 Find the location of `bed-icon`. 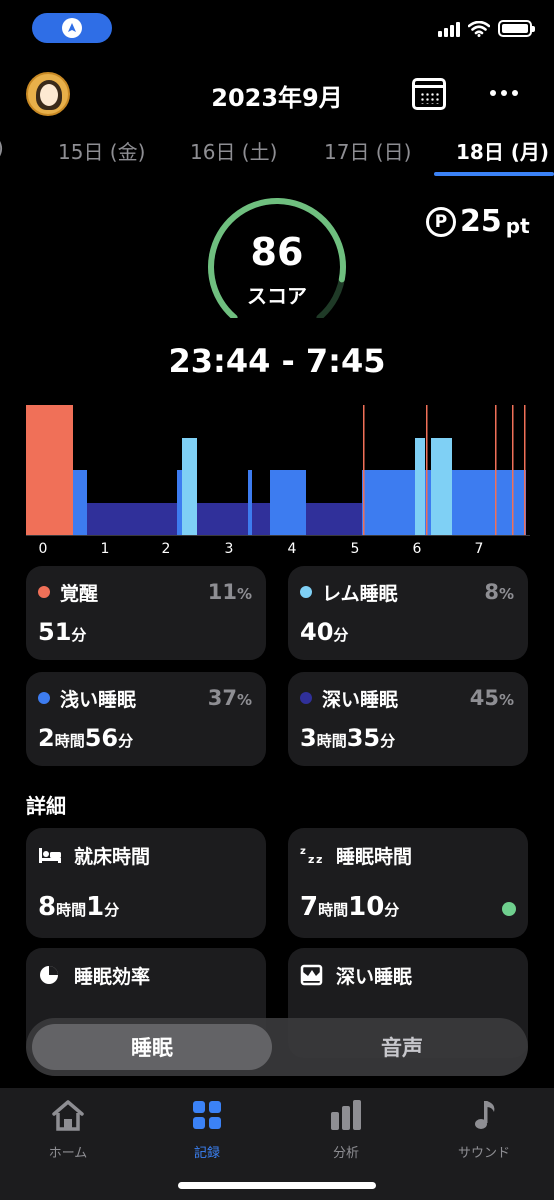

bed-icon is located at coordinates (50, 855).